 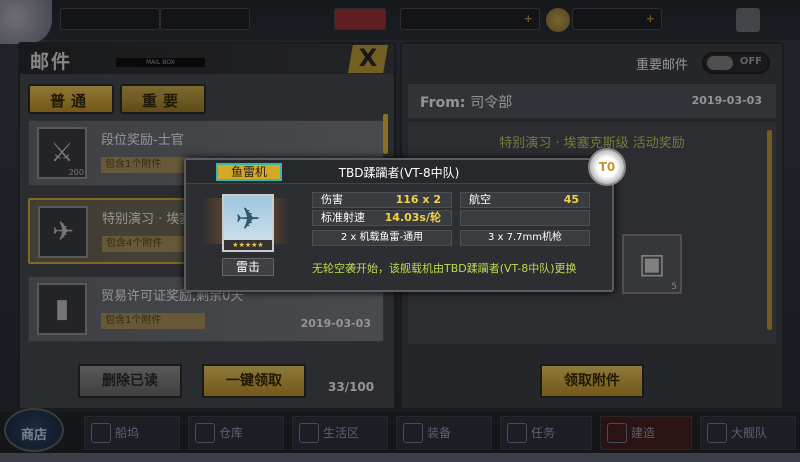 What do you see at coordinates (525, 200) in the screenshot?
I see `stat-aviation: 航空 45` at bounding box center [525, 200].